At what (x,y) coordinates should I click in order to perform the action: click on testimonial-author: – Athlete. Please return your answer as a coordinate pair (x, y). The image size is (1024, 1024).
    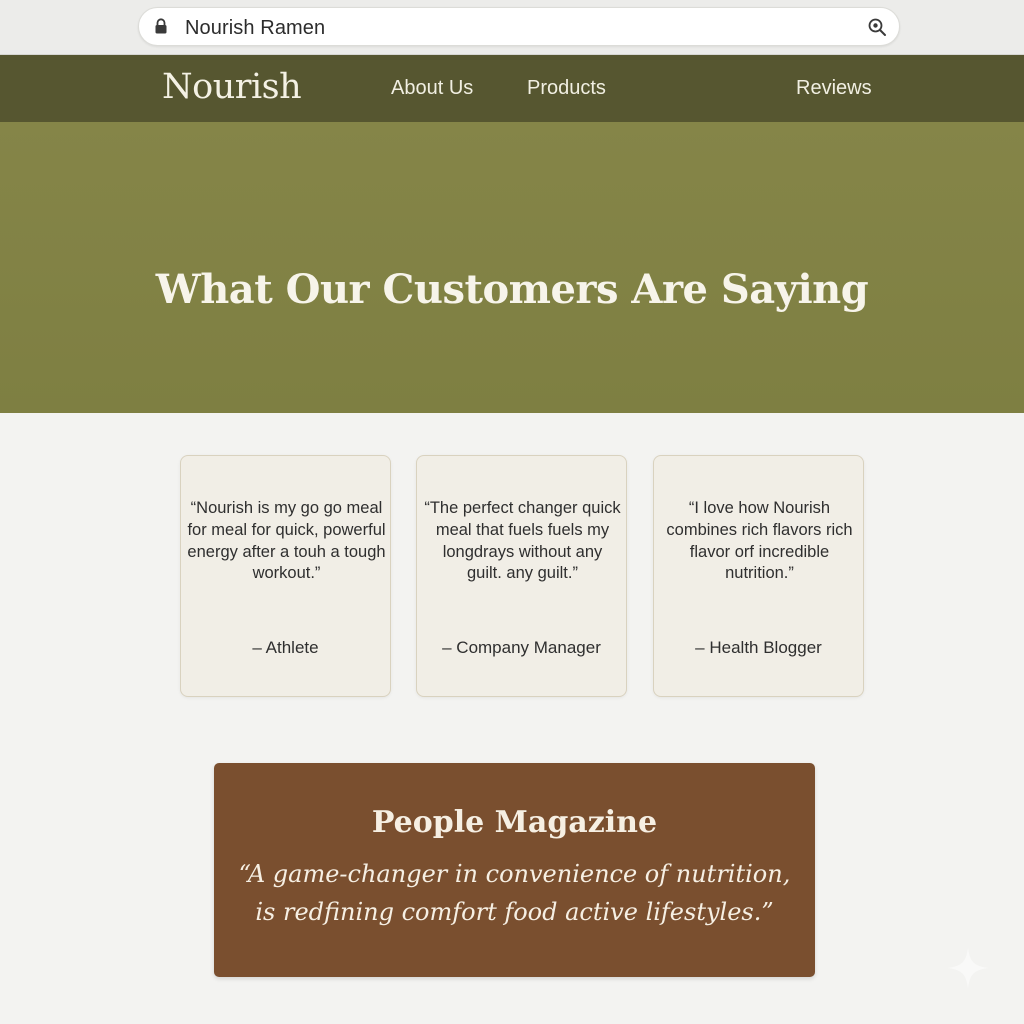
    Looking at the image, I should click on (285, 647).